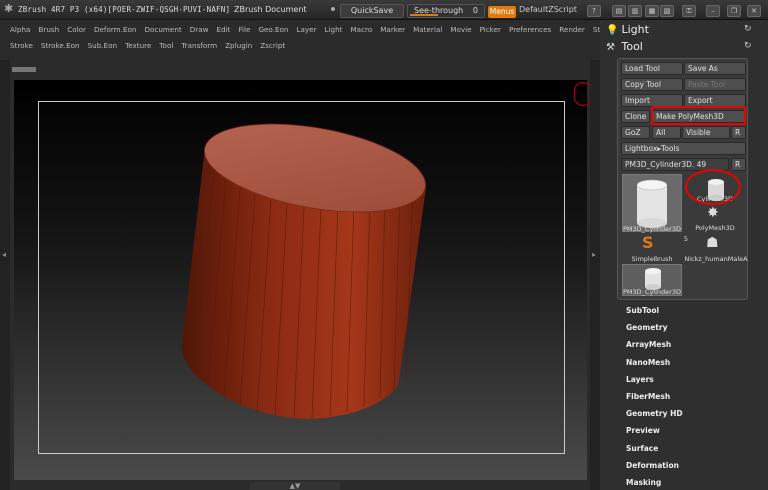 This screenshot has height=490, width=768. Describe the element at coordinates (648, 344) in the screenshot. I see `subpalette-item: ArrayMesh` at that location.